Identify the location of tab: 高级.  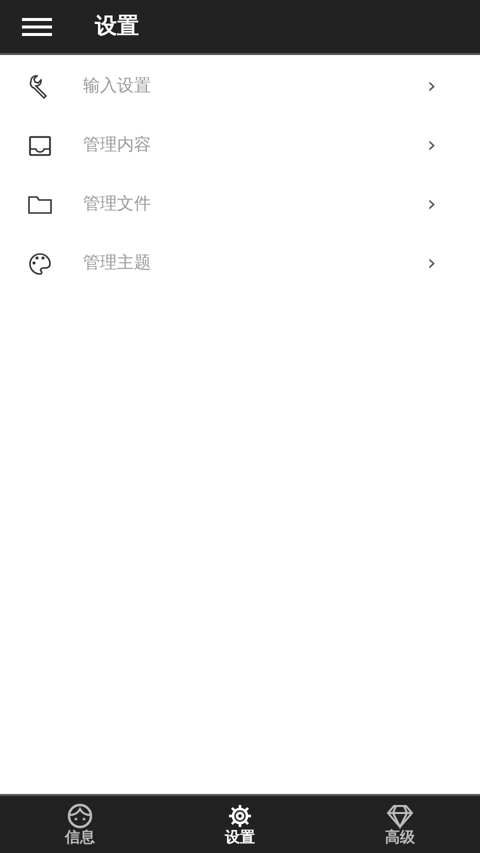
(400, 824).